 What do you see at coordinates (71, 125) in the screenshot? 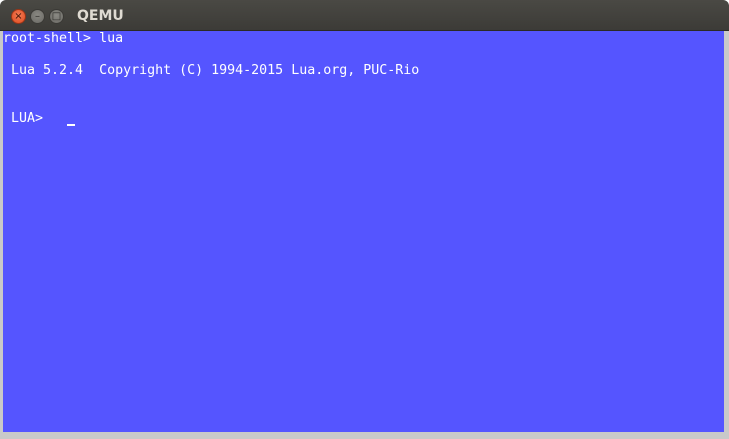
I see `text-cursor` at bounding box center [71, 125].